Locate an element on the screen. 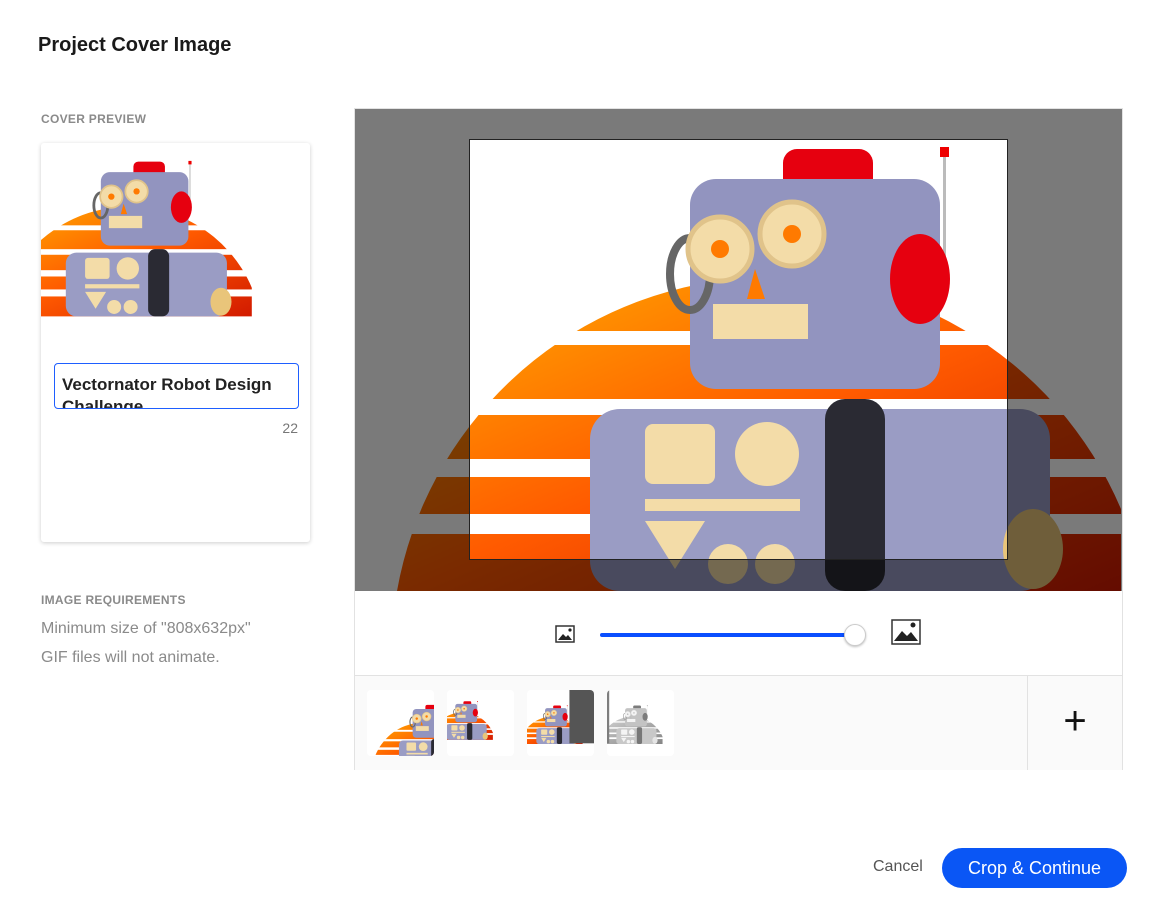  cover-preview-label: COVER PREVIEW is located at coordinates (94, 119).